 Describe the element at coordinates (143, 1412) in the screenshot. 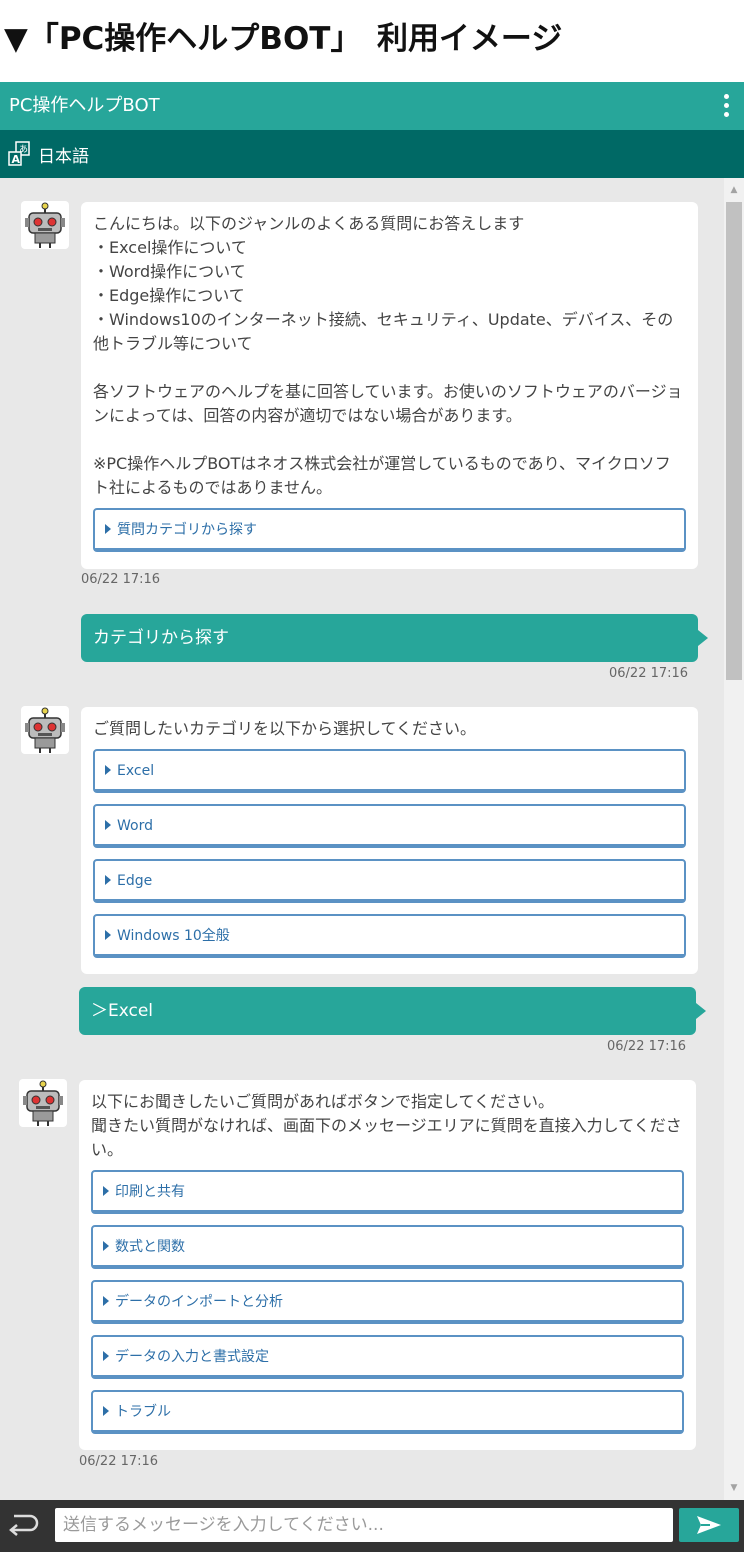

I see `option-label: トラブル` at that location.